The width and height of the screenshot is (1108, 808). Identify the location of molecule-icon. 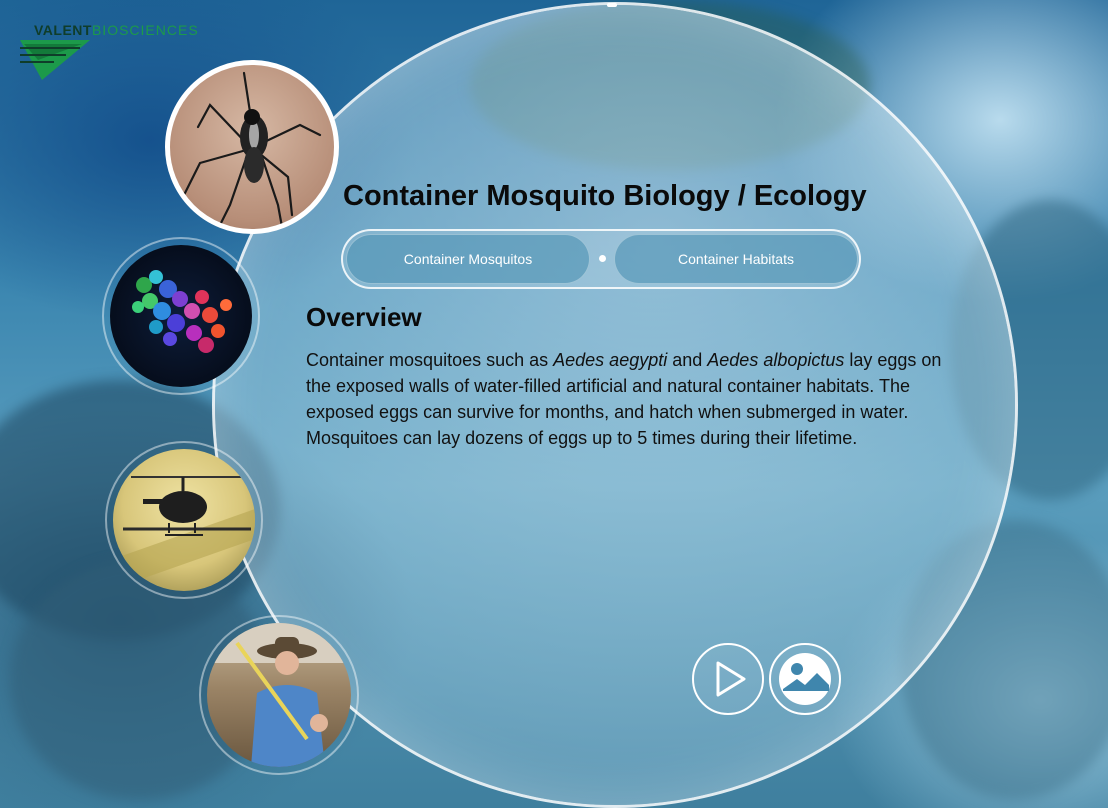
(182, 311).